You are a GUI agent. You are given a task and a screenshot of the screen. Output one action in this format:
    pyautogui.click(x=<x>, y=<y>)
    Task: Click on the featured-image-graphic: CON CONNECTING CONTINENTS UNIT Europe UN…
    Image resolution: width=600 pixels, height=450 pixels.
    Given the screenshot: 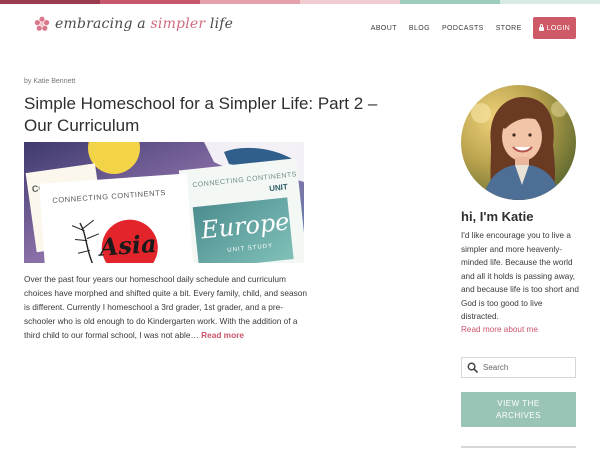 What is the action you would take?
    pyautogui.click(x=164, y=202)
    